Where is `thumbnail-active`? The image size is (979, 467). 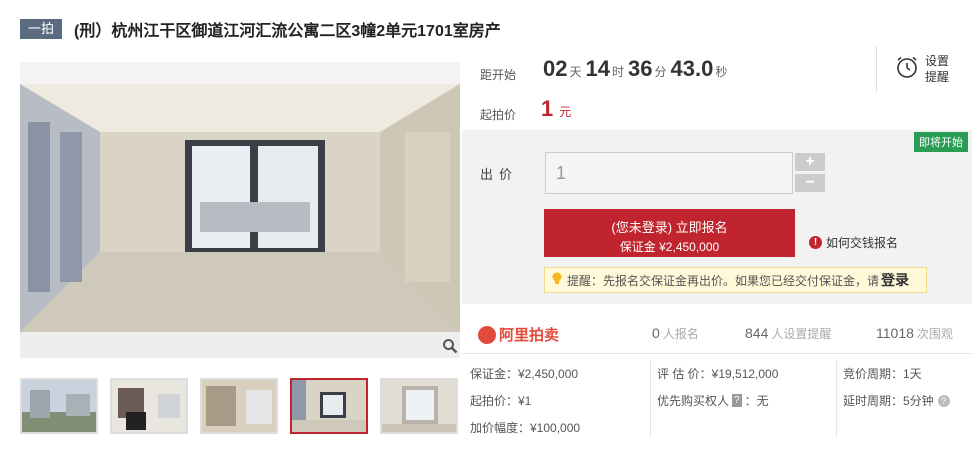
thumbnail-active is located at coordinates (329, 406).